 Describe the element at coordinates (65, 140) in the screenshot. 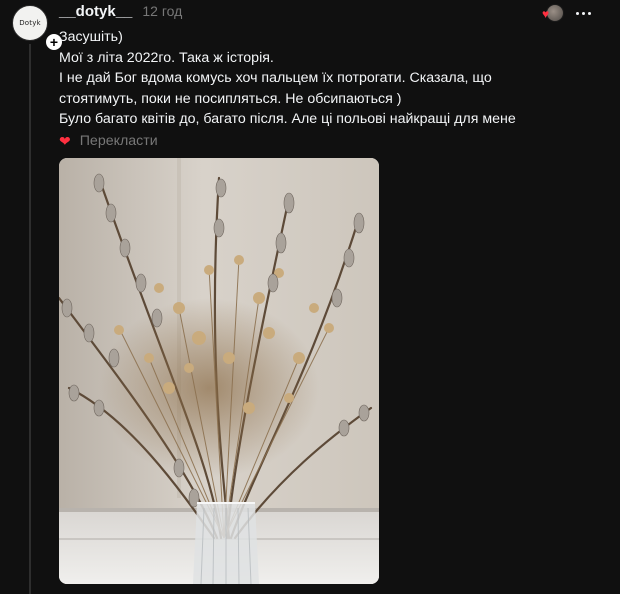

I see `heart-icon: ❤` at that location.